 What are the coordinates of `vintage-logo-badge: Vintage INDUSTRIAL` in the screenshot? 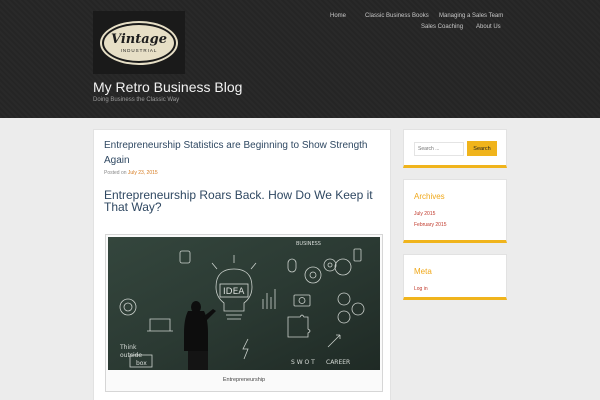 It's located at (139, 42).